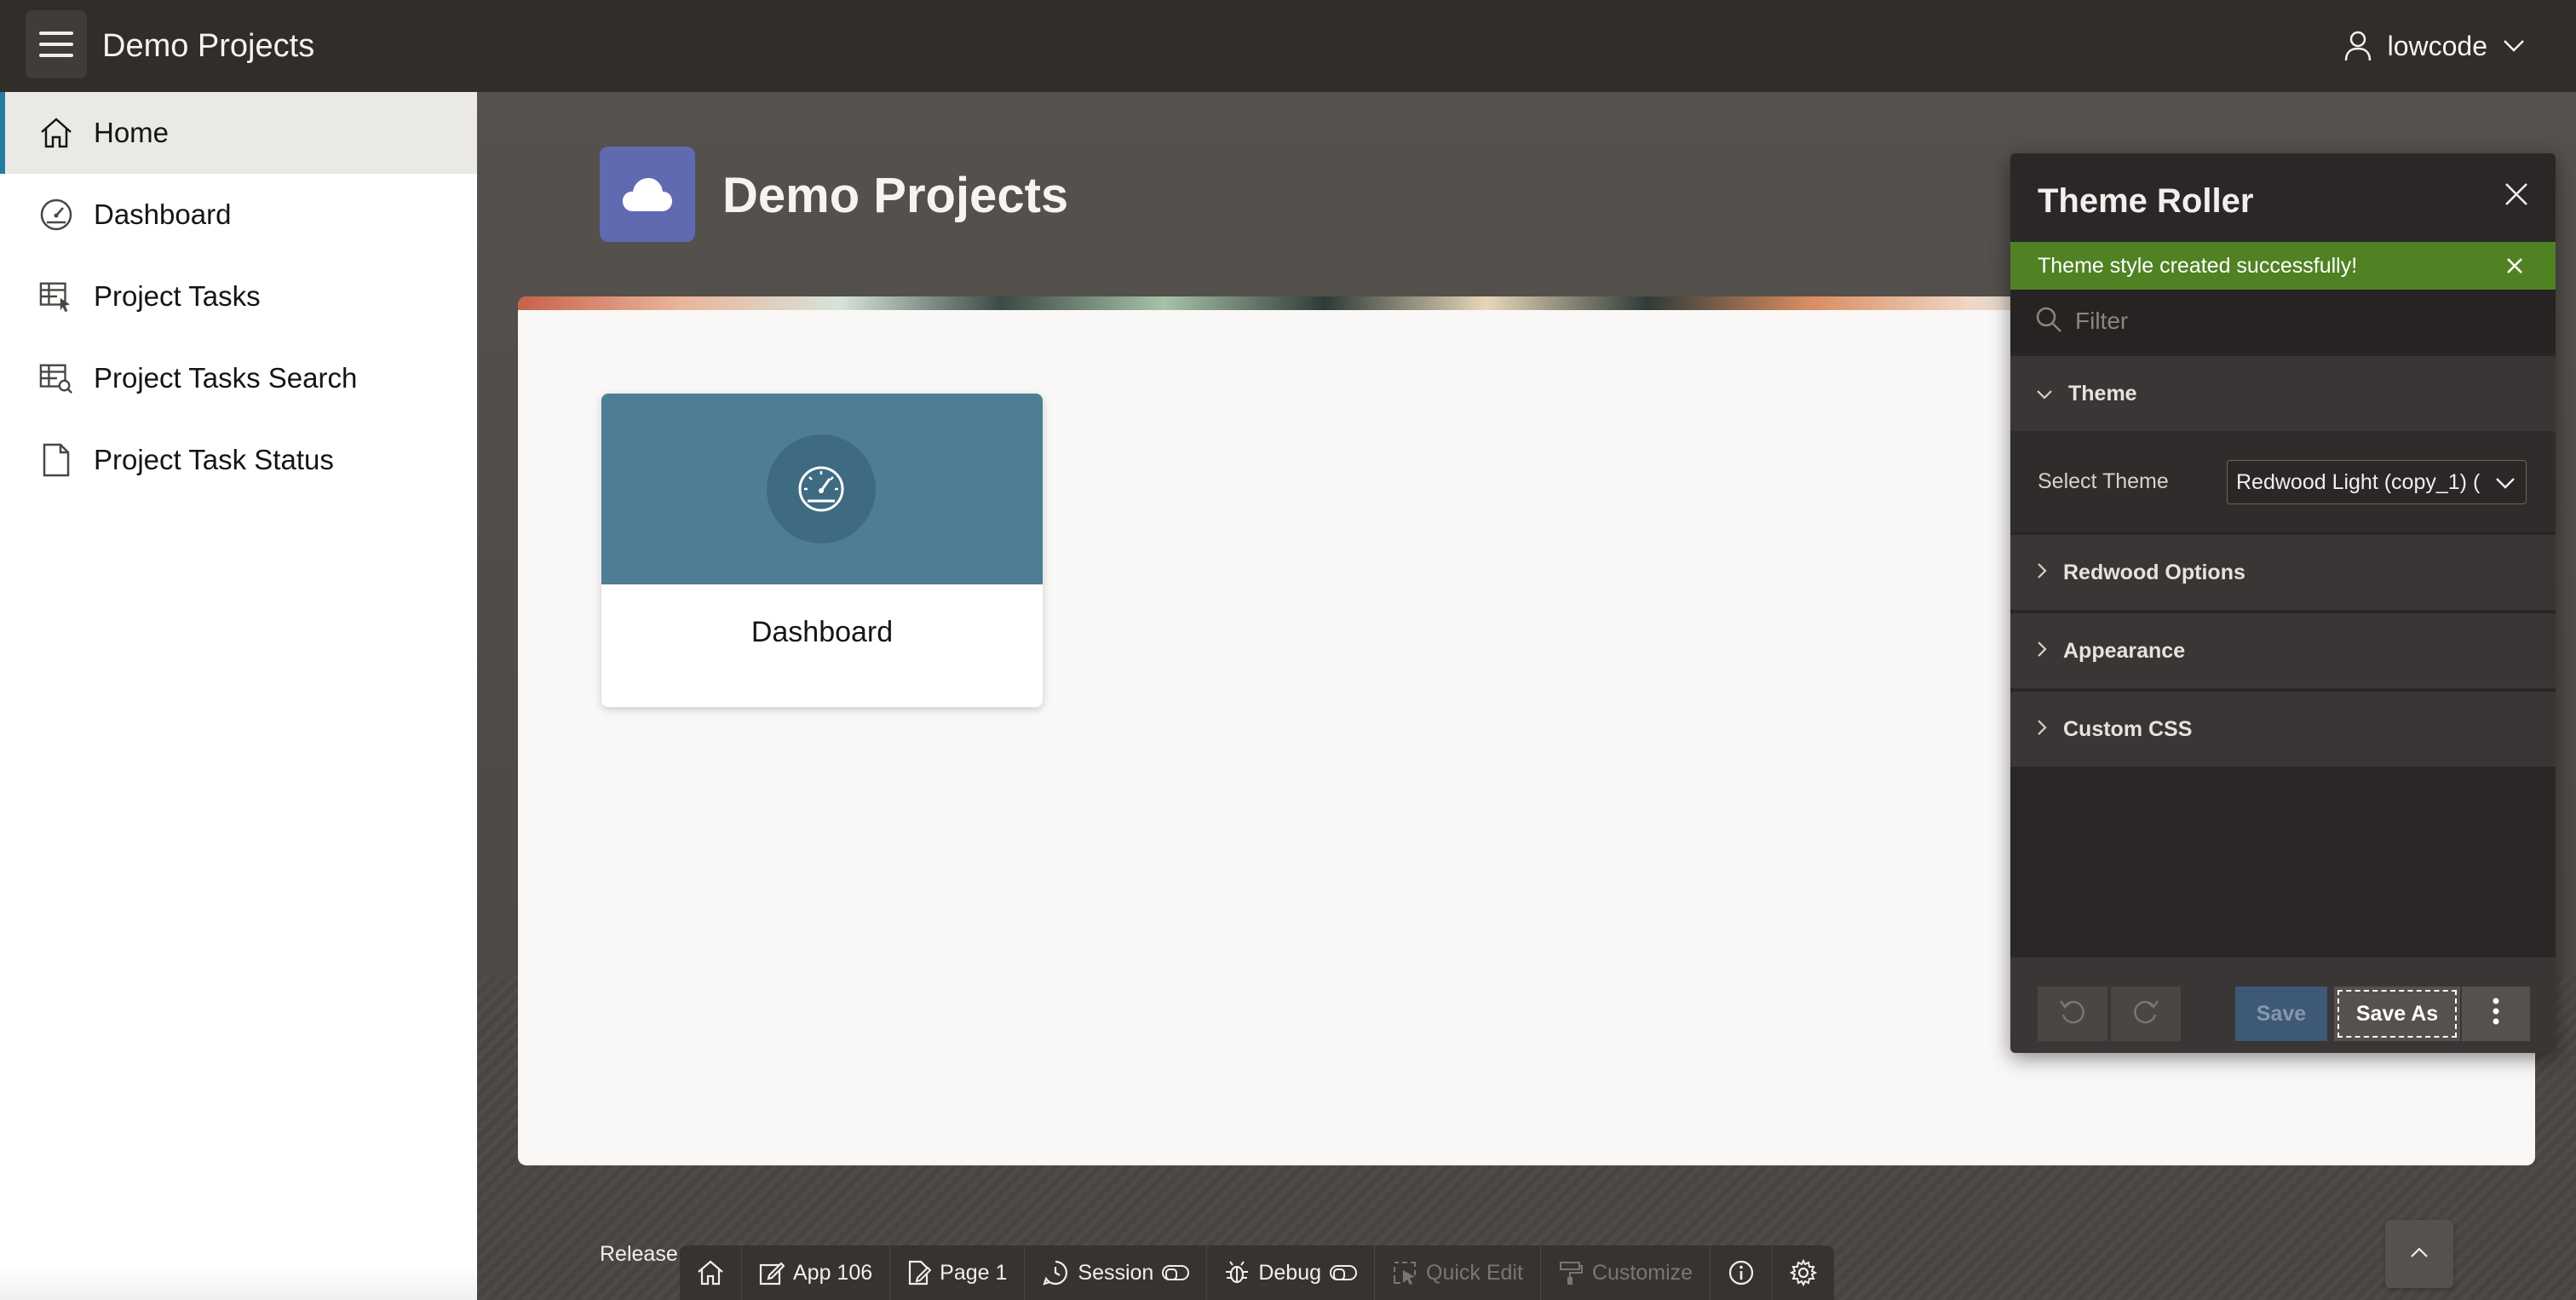 The width and height of the screenshot is (2576, 1300). I want to click on devbar-quick-edit-label: Quick Edit, so click(1474, 1272).